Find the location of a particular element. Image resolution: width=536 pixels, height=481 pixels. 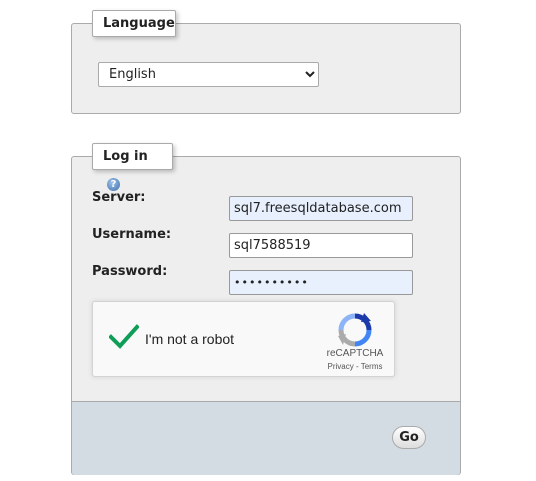

language-legend: Language is located at coordinates (134, 23).